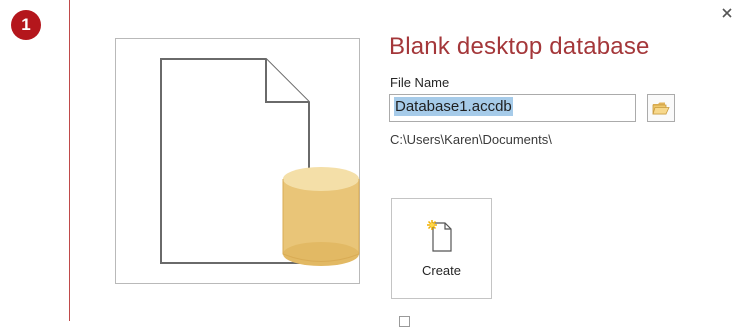  What do you see at coordinates (519, 46) in the screenshot?
I see `dialog-title: Blank desktop database` at bounding box center [519, 46].